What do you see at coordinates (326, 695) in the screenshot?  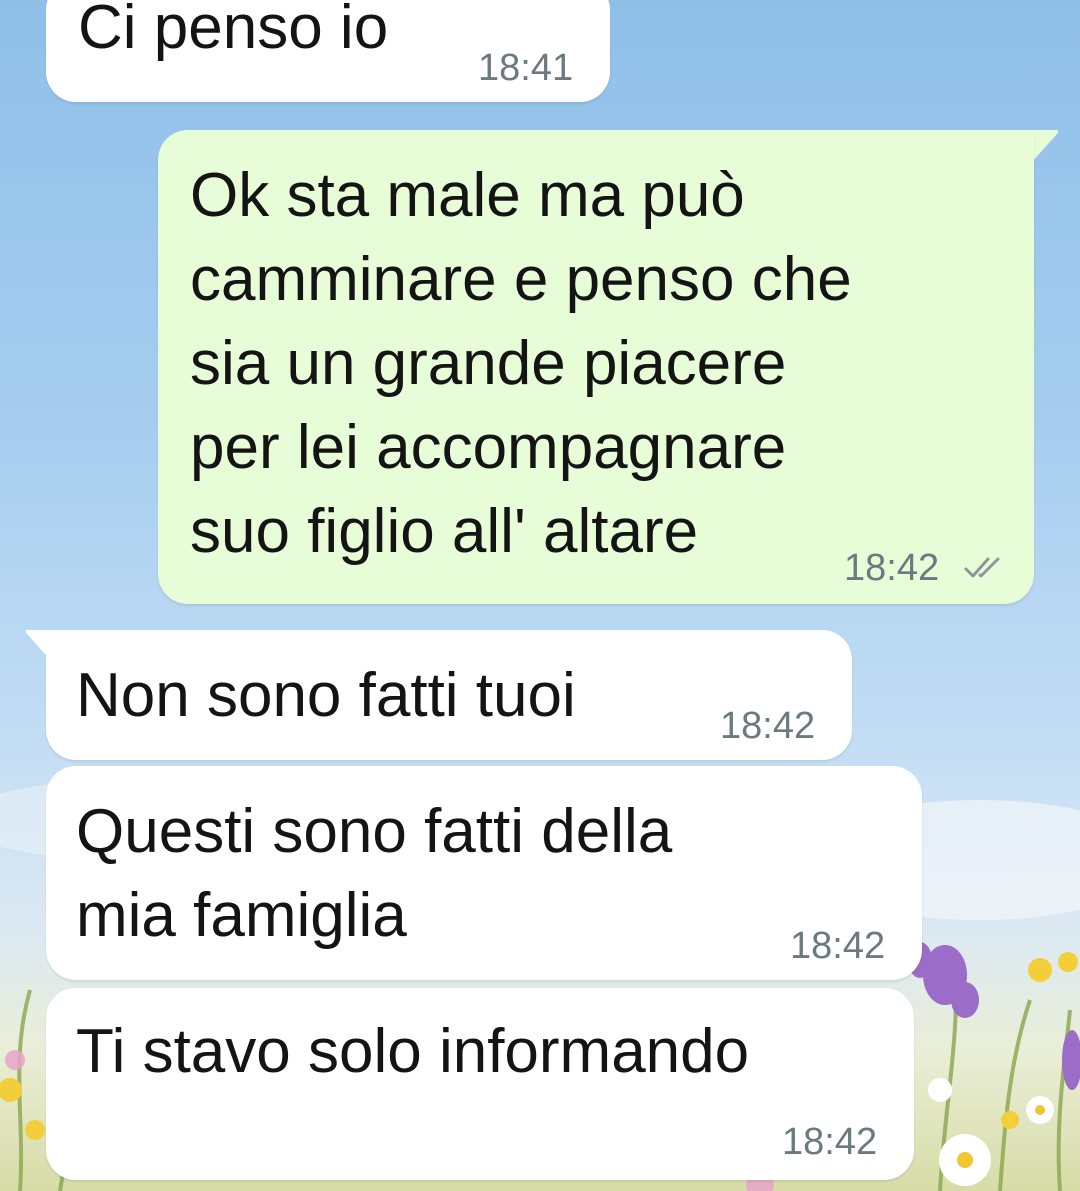 I see `message-text: Non sono fatti tuoi` at bounding box center [326, 695].